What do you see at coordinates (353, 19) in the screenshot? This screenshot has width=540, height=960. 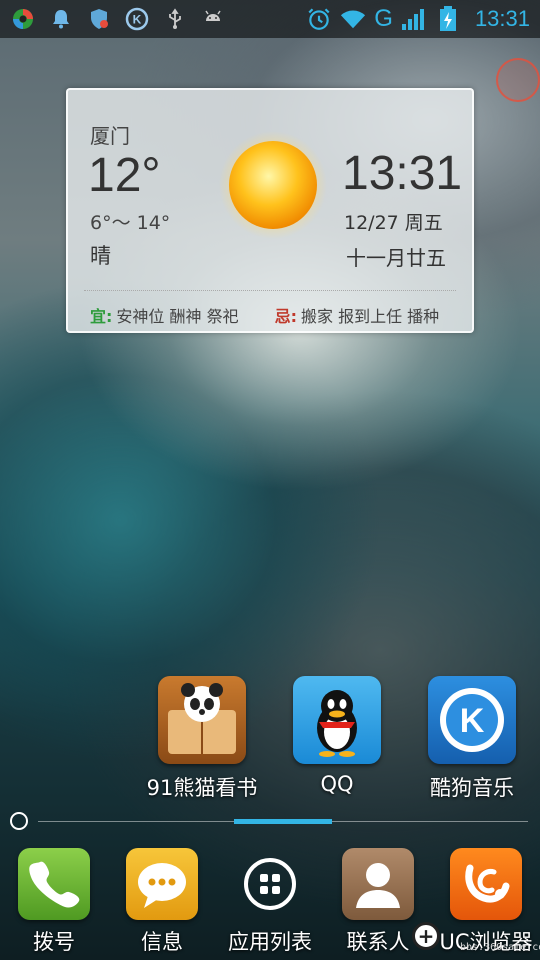 I see `wifi-icon` at bounding box center [353, 19].